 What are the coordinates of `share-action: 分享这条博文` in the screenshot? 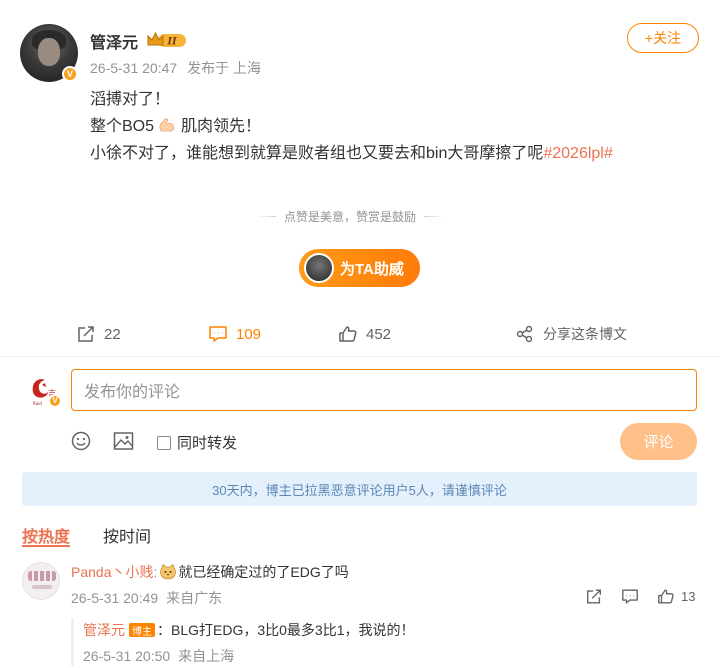 It's located at (571, 334).